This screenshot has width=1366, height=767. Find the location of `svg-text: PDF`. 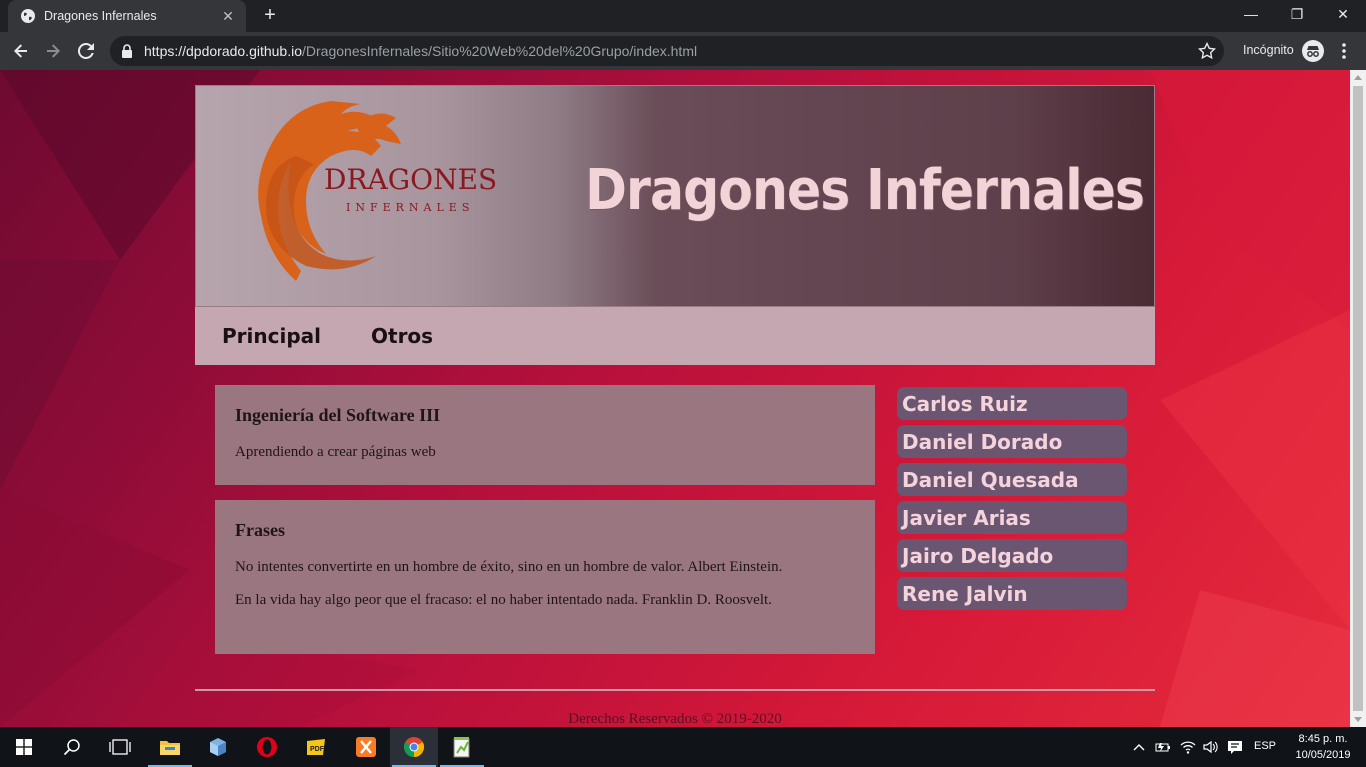

svg-text: PDF is located at coordinates (317, 749).